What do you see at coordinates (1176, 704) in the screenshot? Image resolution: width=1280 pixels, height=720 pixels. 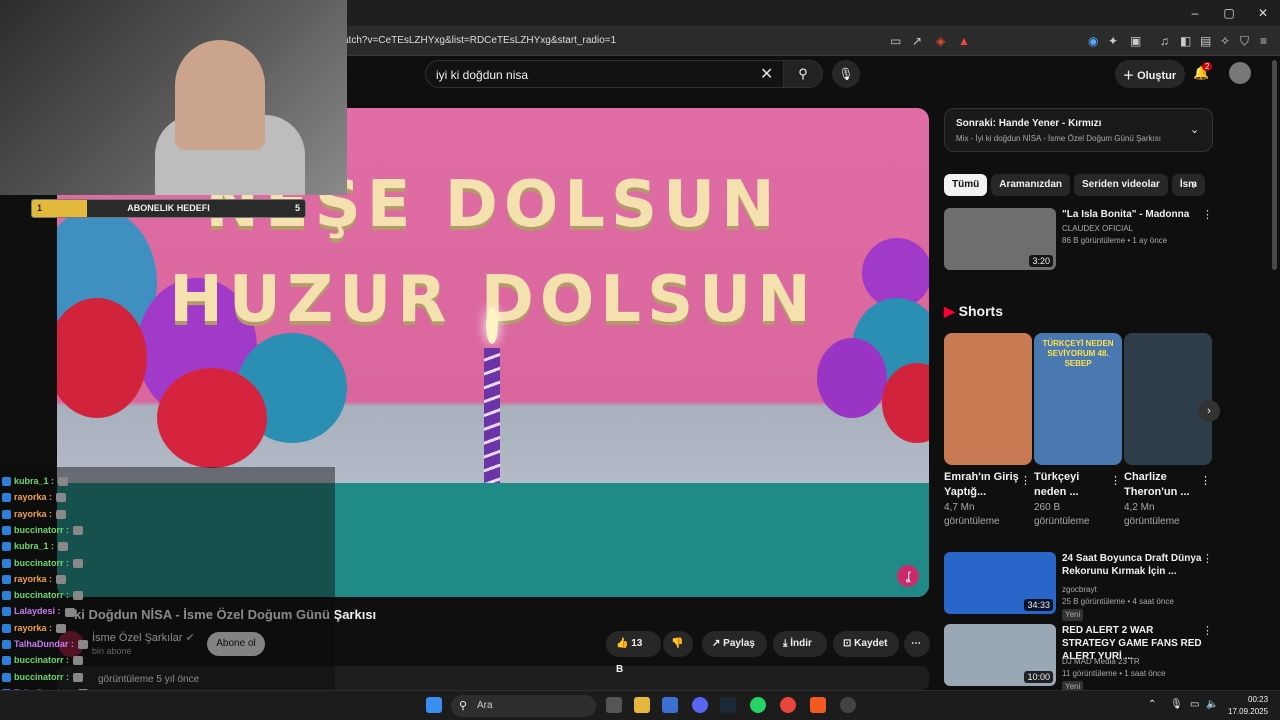 I see `mic-tray-icon: 🎙` at bounding box center [1176, 704].